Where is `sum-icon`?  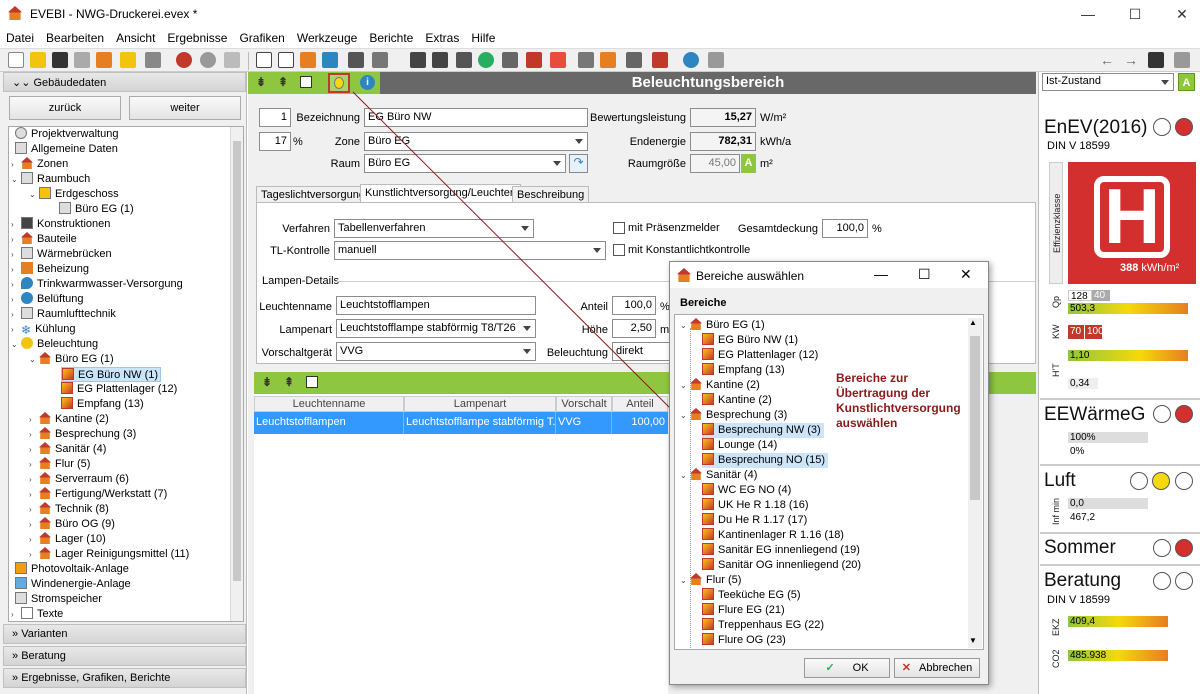
sum-icon is located at coordinates (308, 60).